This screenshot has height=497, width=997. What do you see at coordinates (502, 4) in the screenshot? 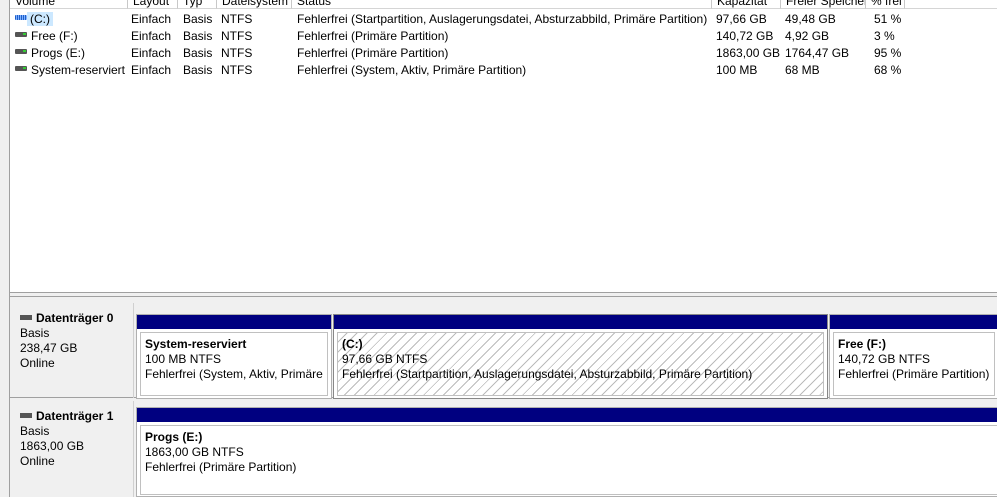
I see `col-status: Status` at bounding box center [502, 4].